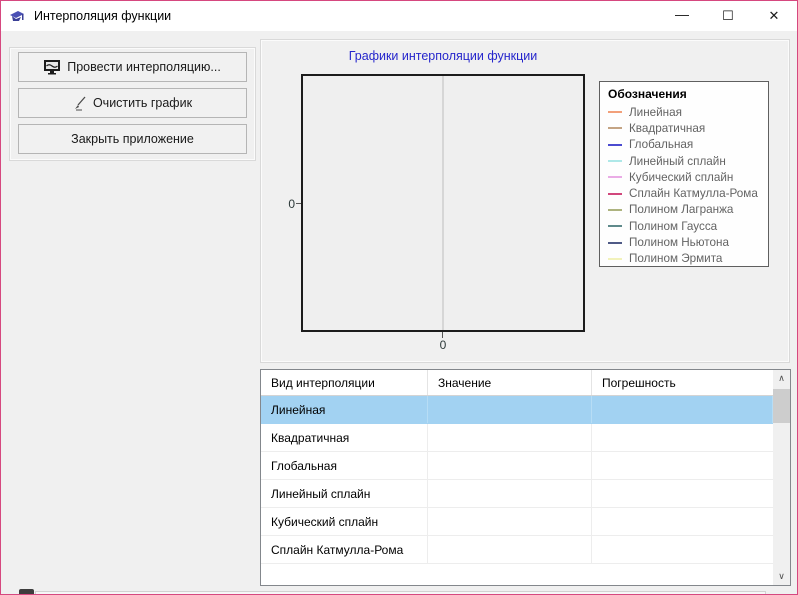 The width and height of the screenshot is (798, 595). What do you see at coordinates (103, 16) in the screenshot?
I see `window-title: Интерполяция функции` at bounding box center [103, 16].